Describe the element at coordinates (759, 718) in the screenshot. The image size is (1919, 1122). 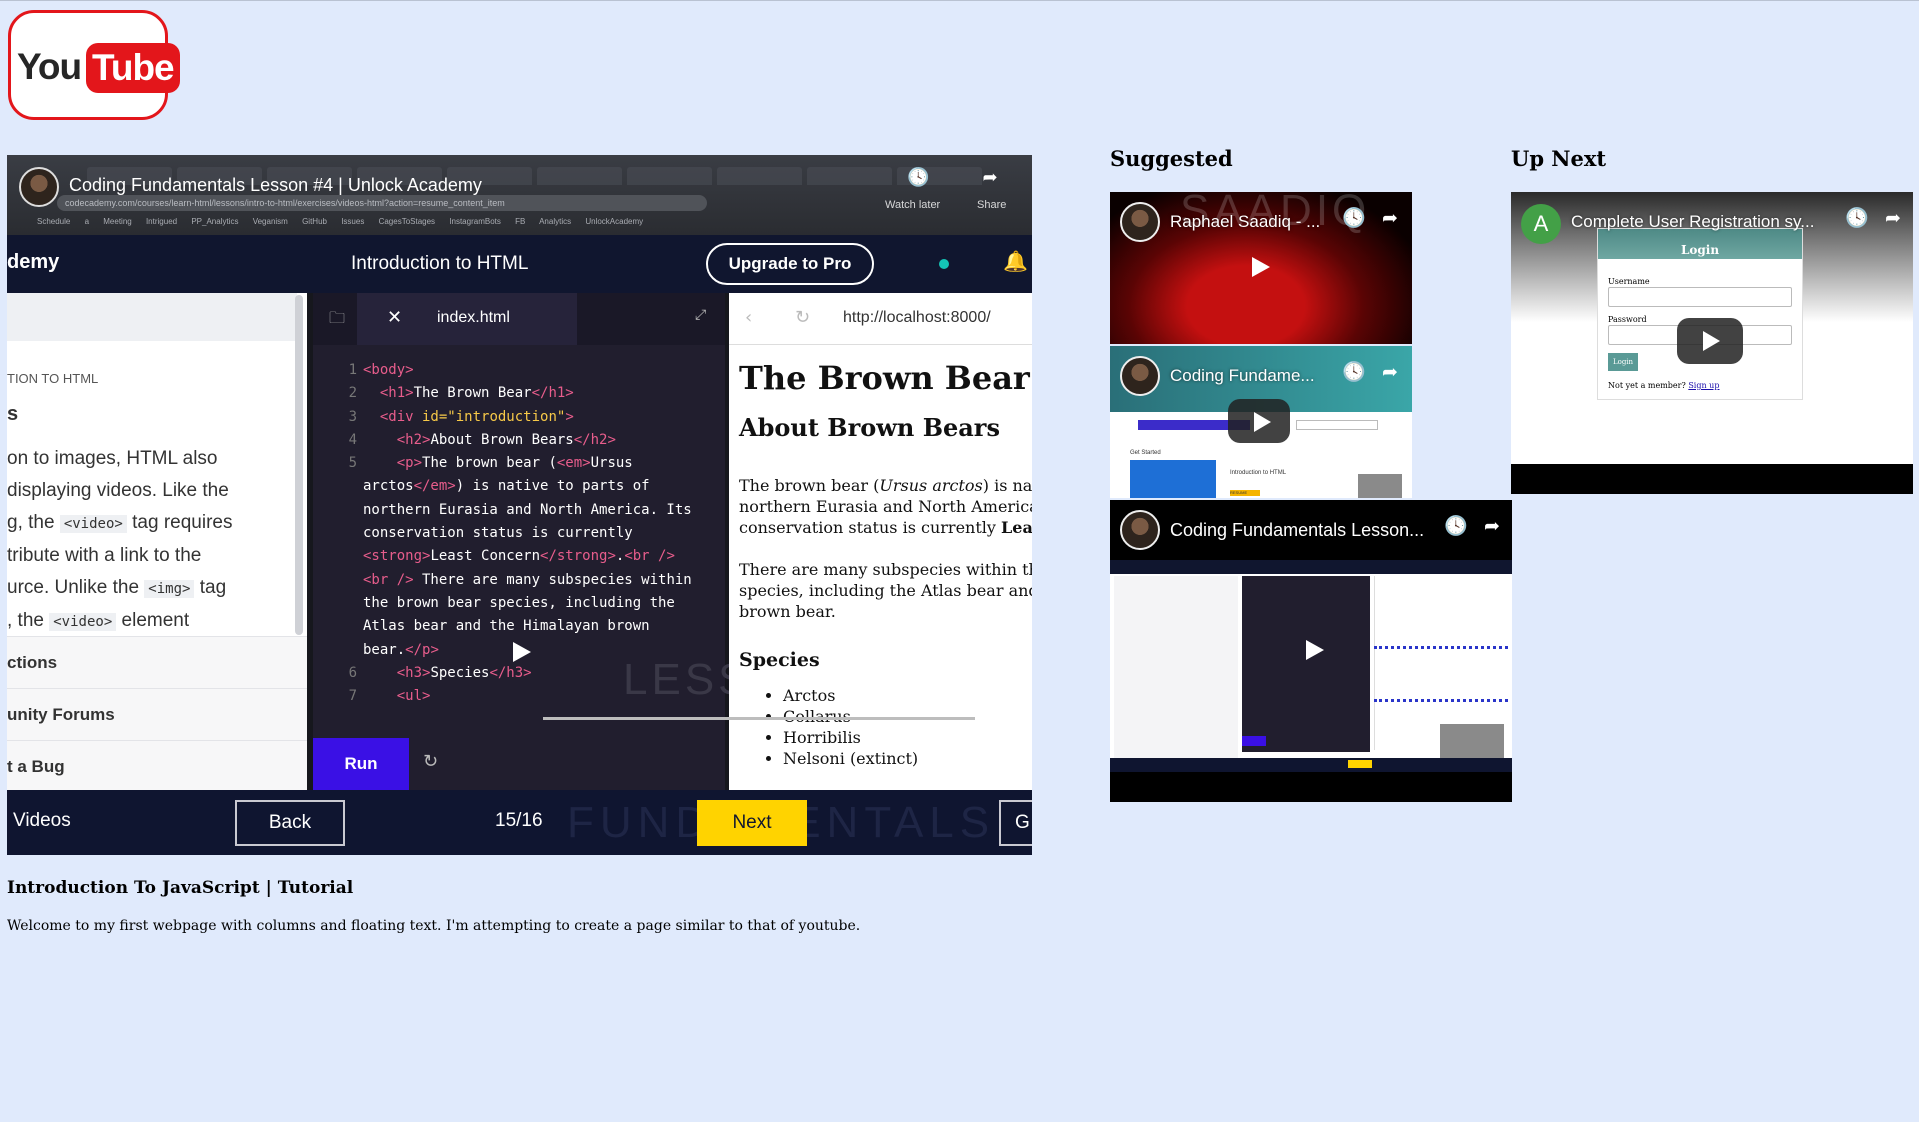
I see `video-progress-line` at that location.